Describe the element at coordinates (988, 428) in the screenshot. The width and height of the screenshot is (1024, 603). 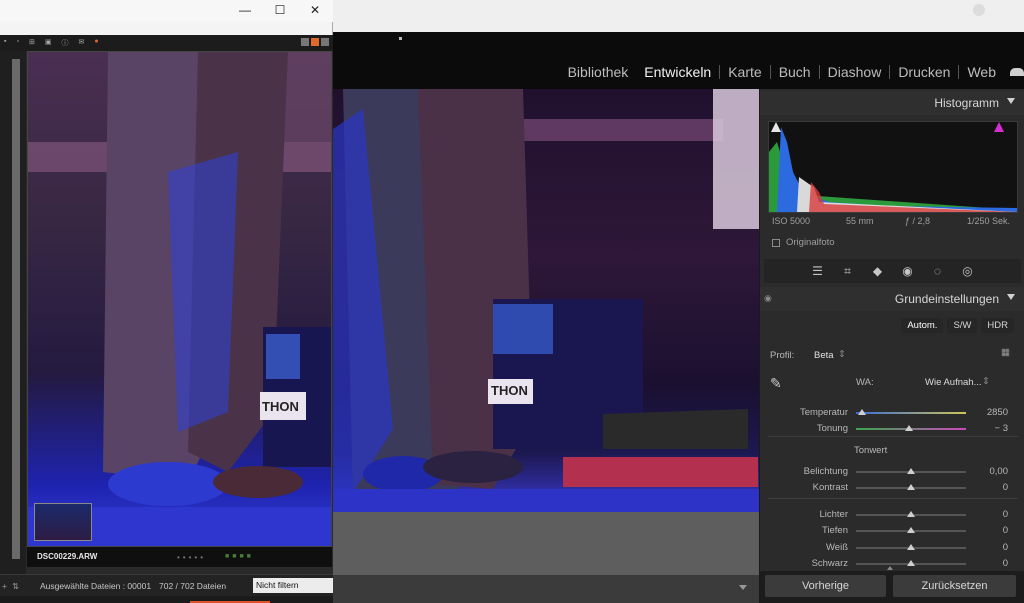
I see `slider-value: − 3` at that location.